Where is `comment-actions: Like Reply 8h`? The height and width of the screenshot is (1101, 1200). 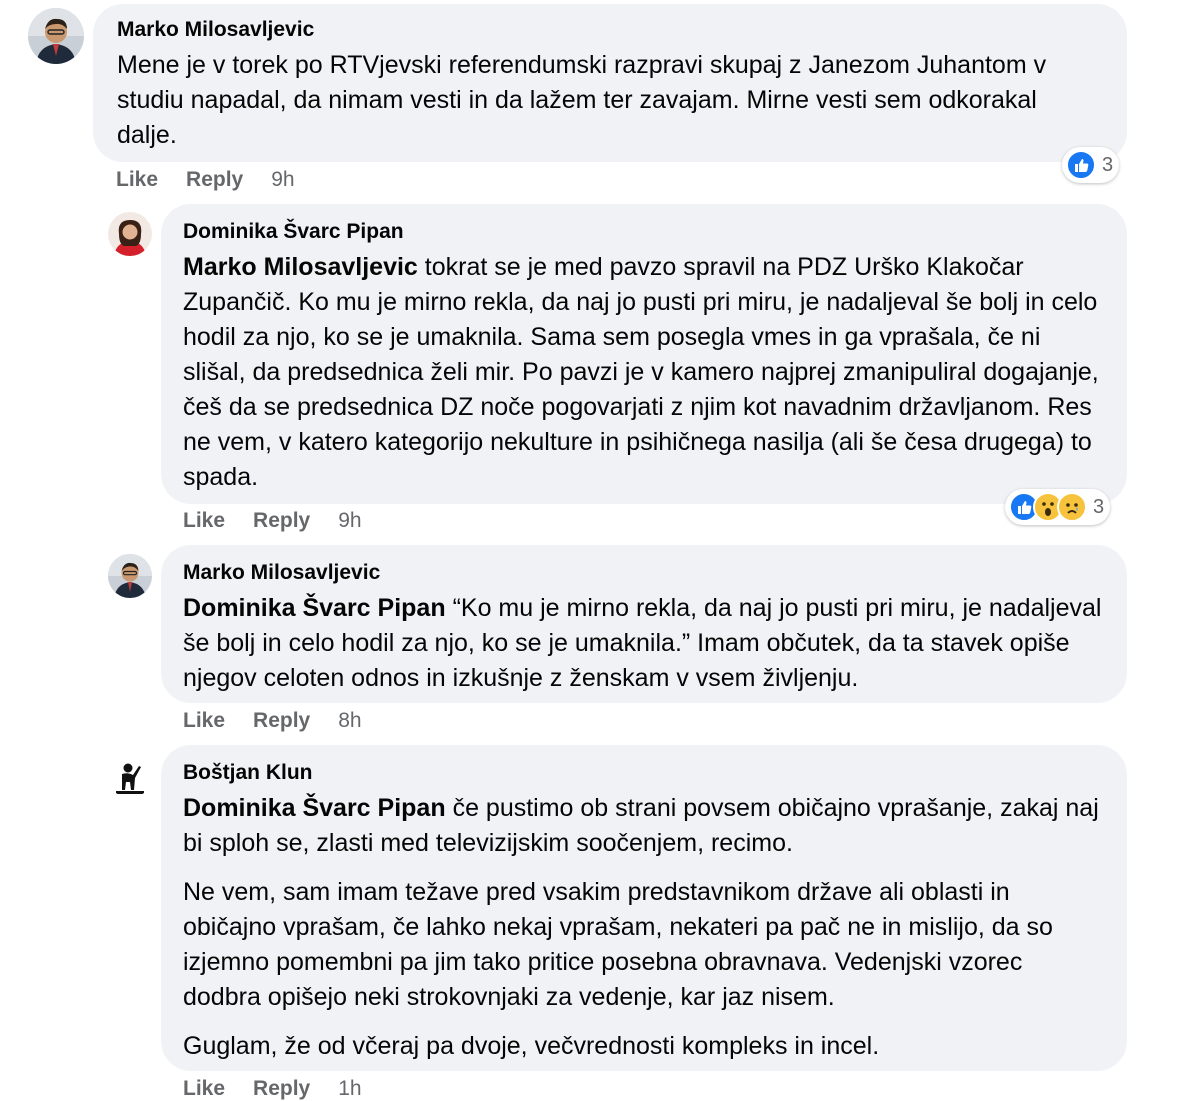
comment-actions: Like Reply 8h is located at coordinates (286, 721).